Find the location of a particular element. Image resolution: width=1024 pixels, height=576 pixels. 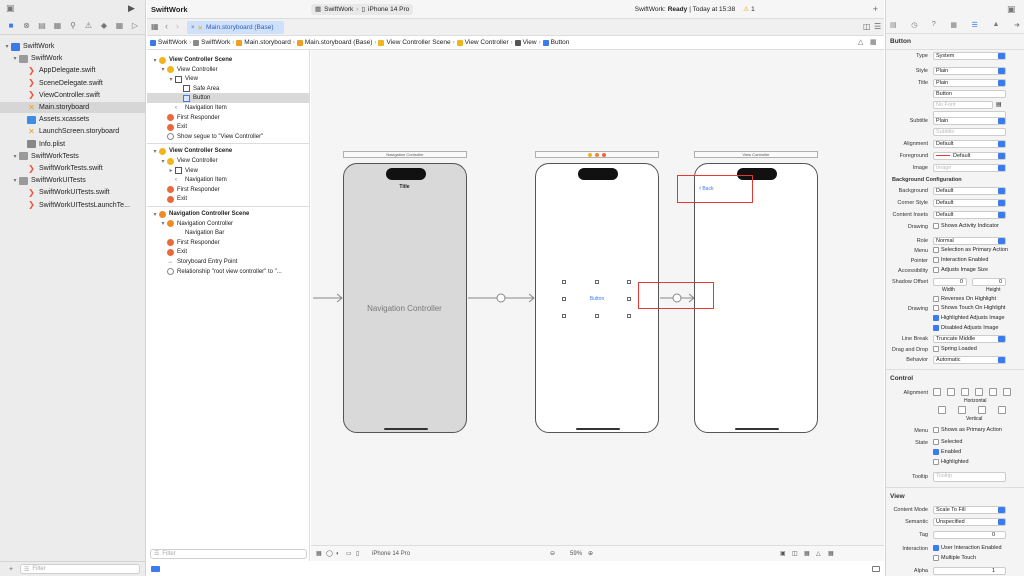

reverses-check: Reverses On Highlight is located at coordinates (964, 299).